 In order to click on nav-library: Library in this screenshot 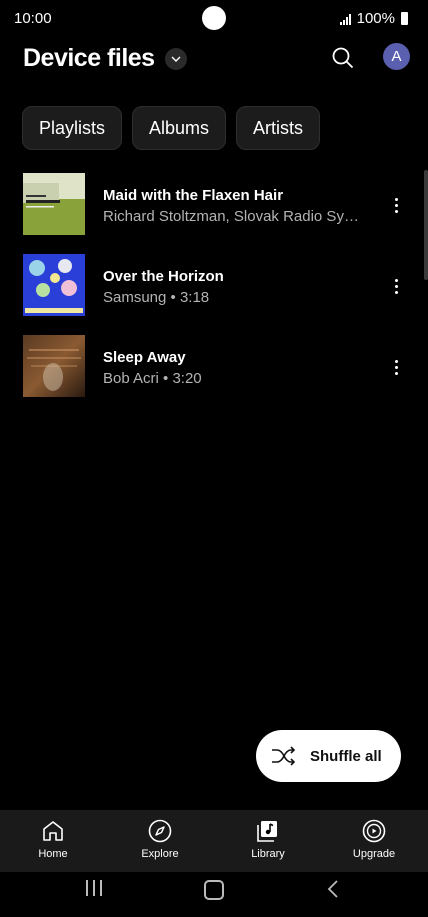, I will do `click(268, 839)`.